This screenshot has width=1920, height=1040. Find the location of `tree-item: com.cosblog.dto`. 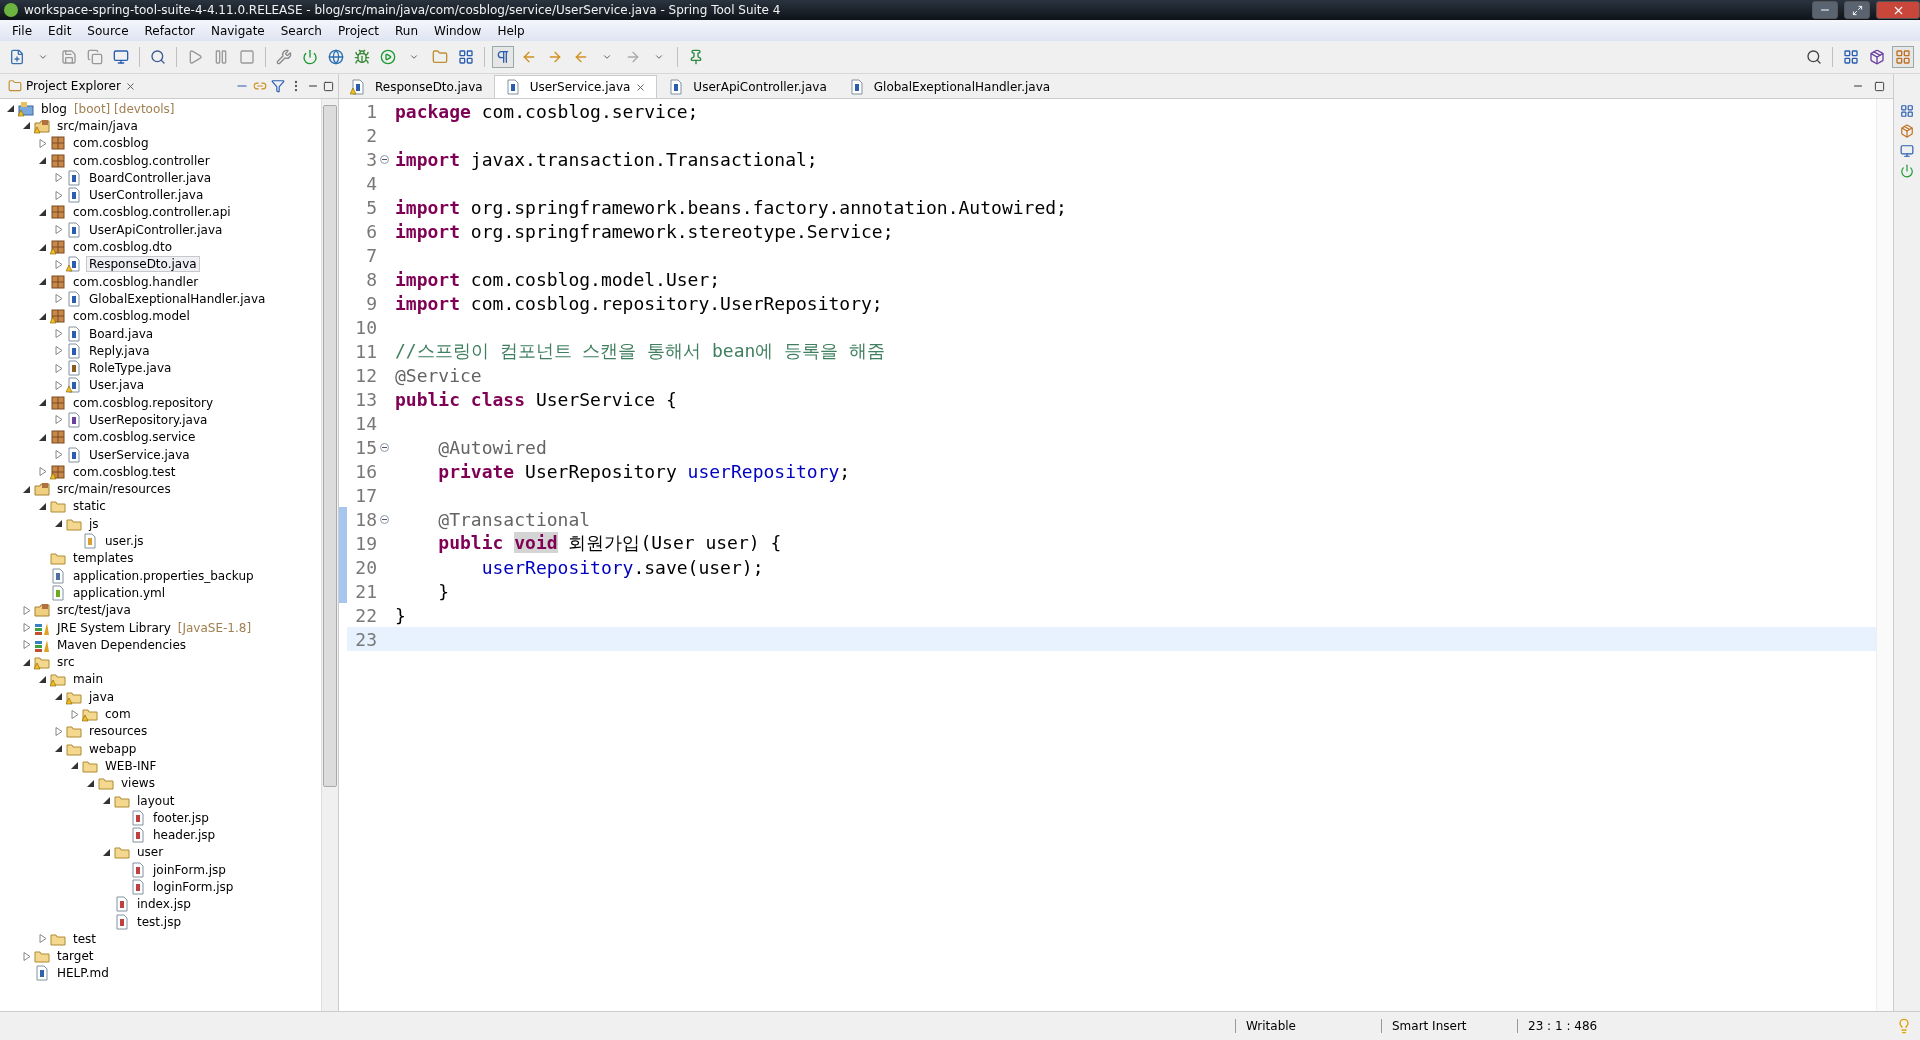

tree-item: com.cosblog.dto is located at coordinates (123, 247).